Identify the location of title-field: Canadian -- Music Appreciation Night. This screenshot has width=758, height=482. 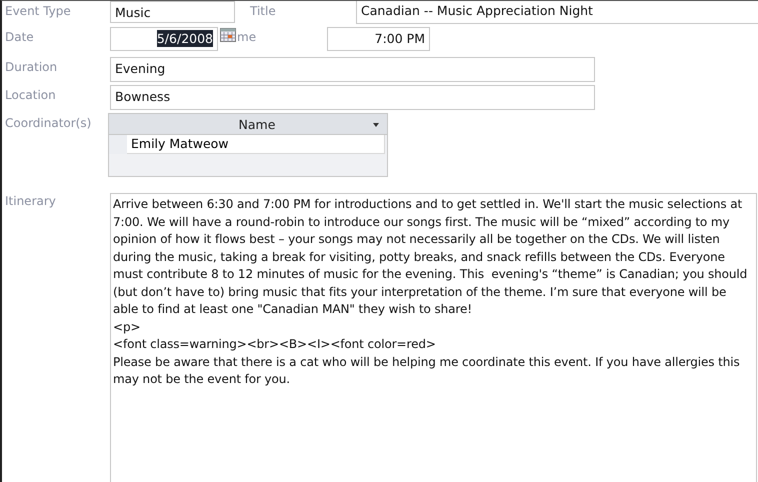
(557, 12).